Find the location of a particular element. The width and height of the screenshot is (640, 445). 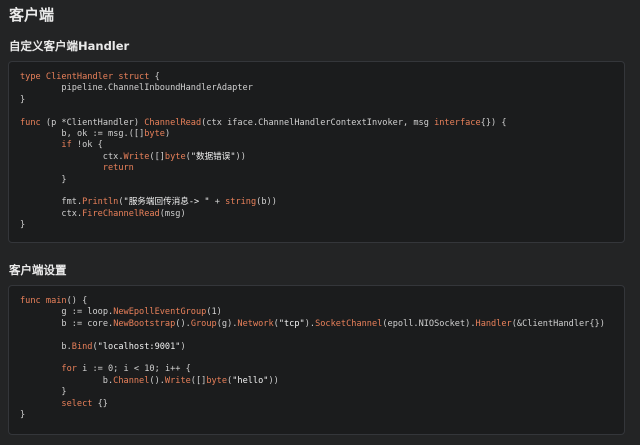

code-line: ctx.Write([]byte("数据错误")) is located at coordinates (174, 156).